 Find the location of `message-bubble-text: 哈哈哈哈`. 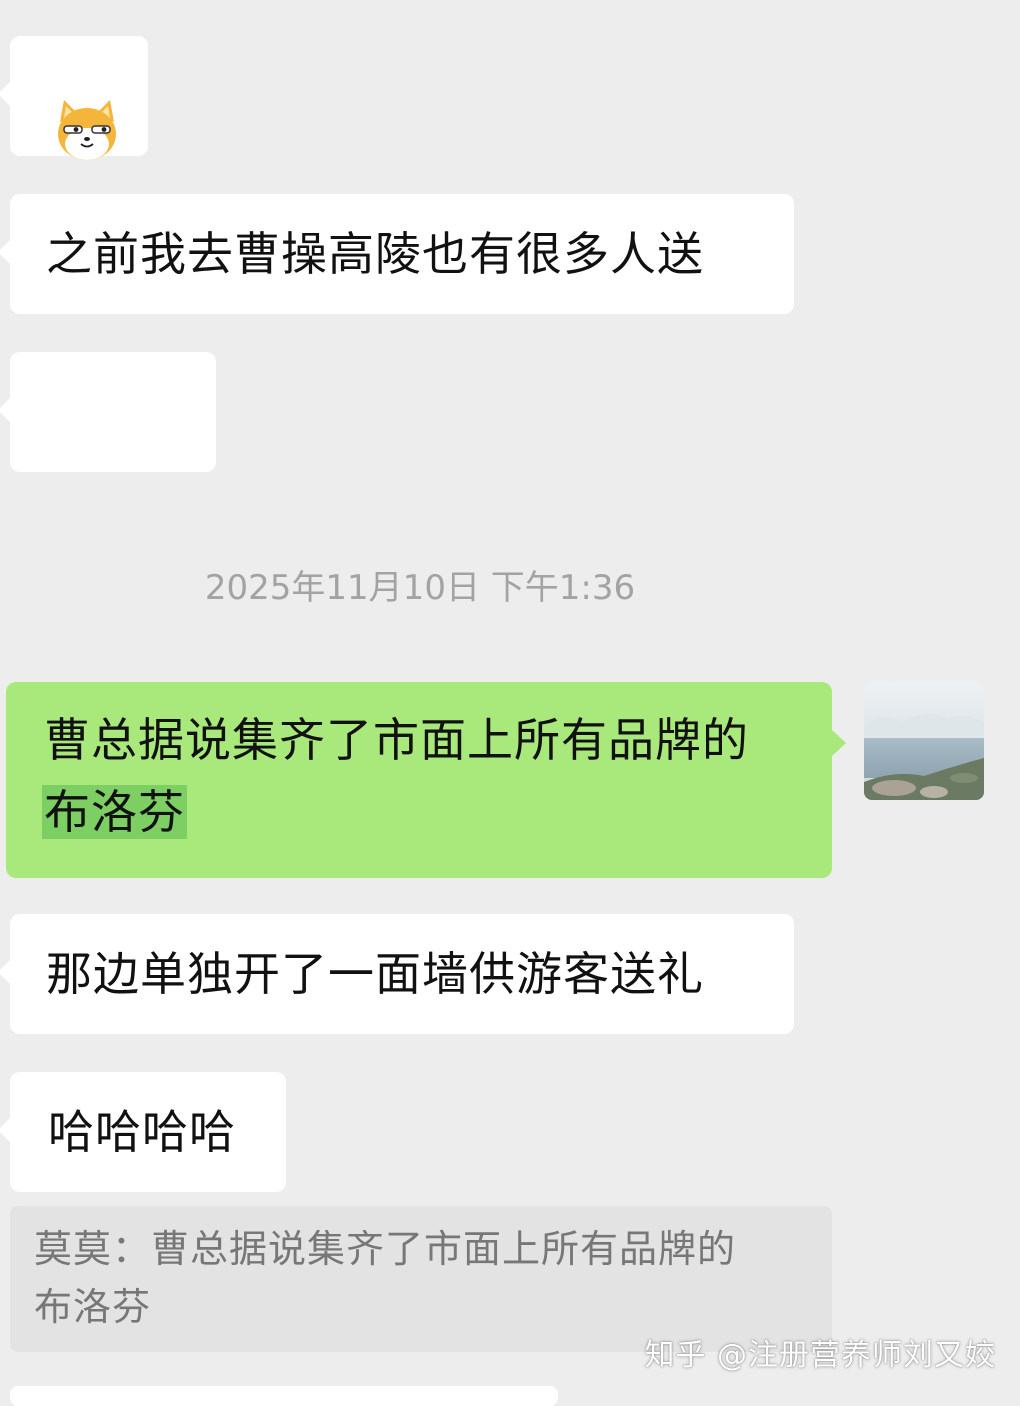

message-bubble-text: 哈哈哈哈 is located at coordinates (143, 1132).